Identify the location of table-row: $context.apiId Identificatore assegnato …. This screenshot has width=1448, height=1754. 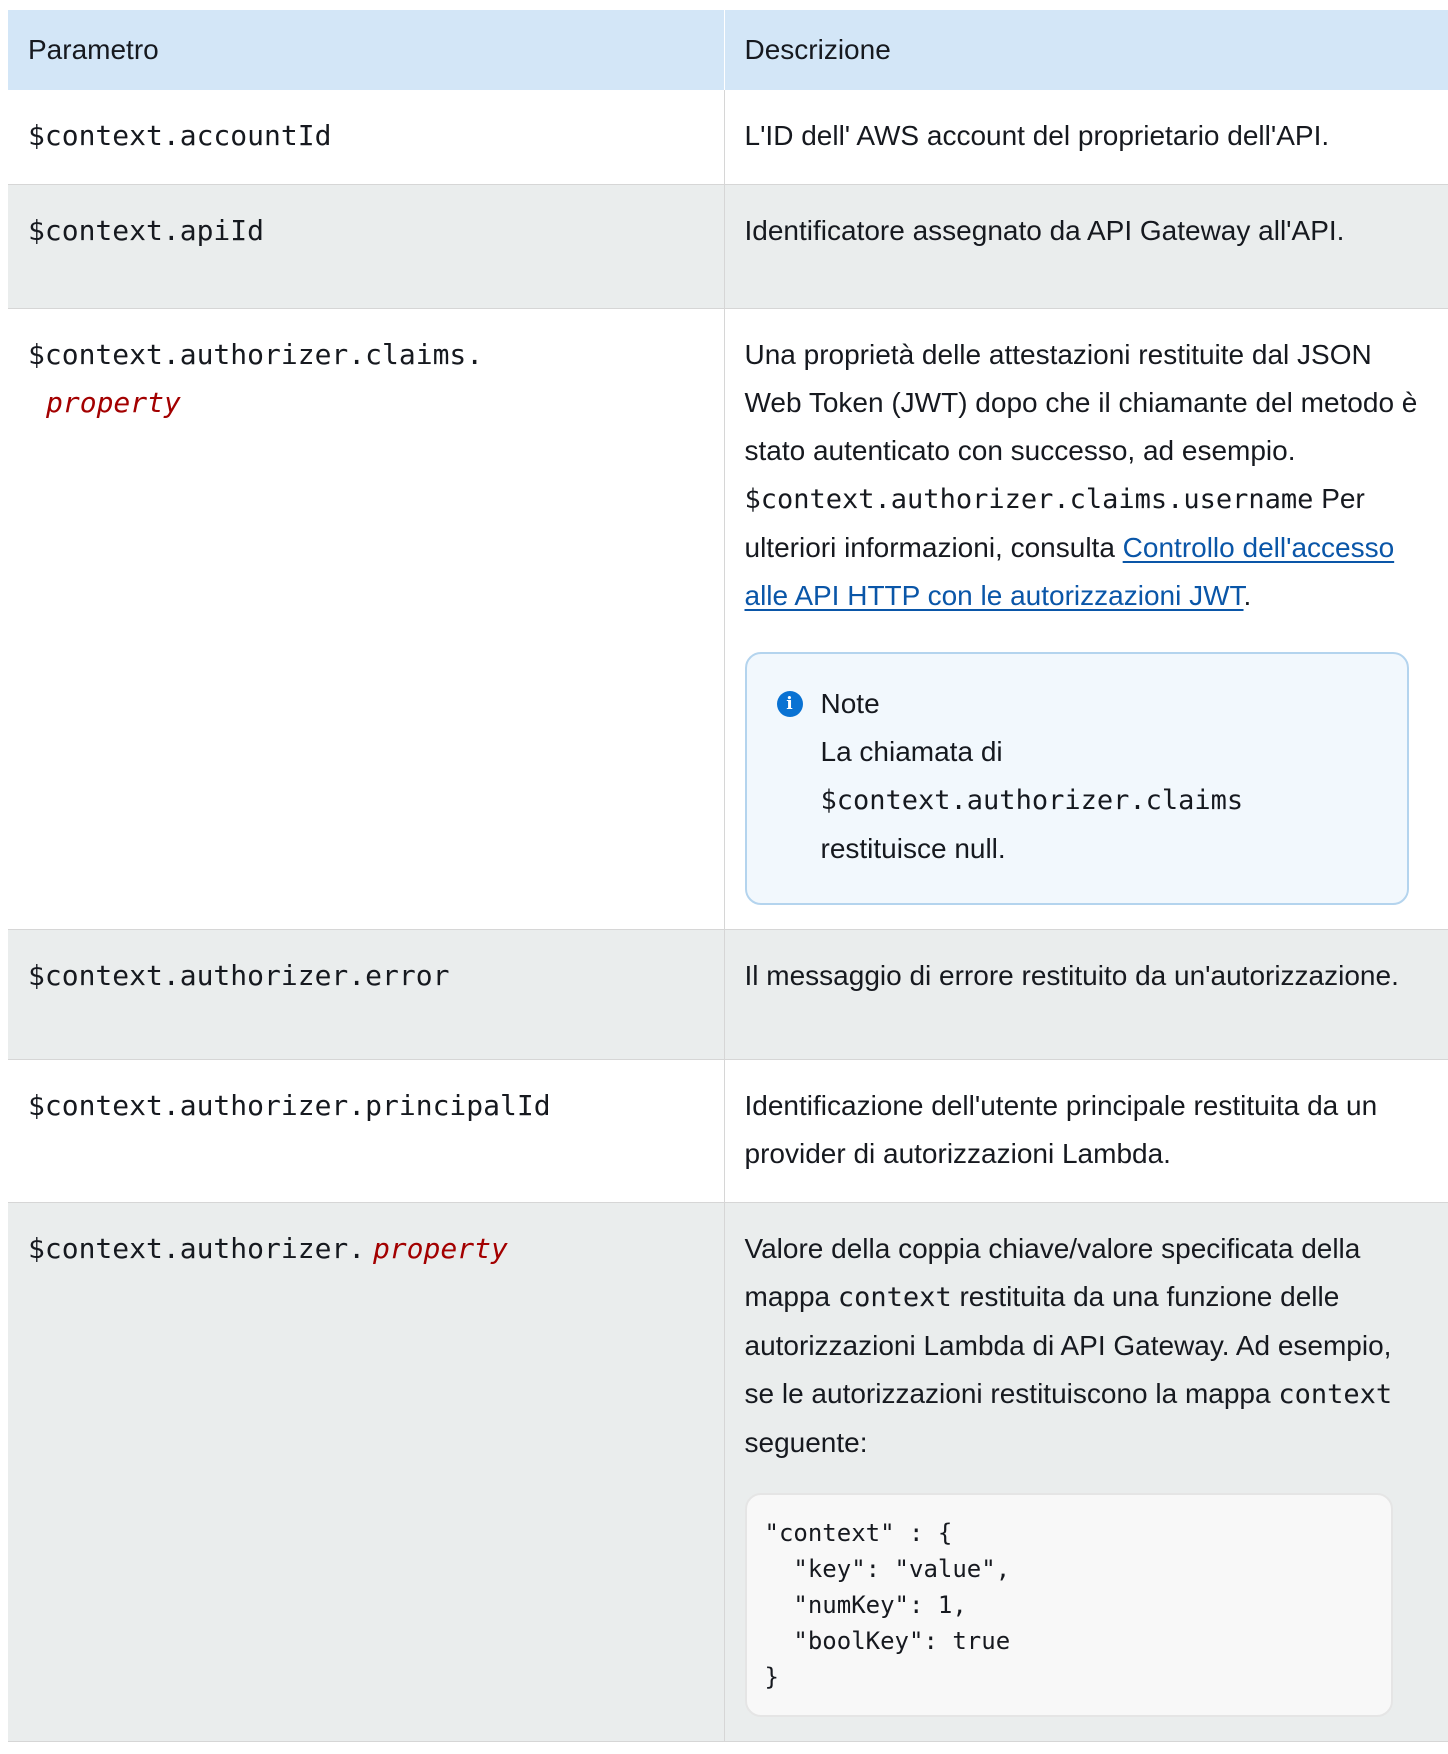
(728, 246).